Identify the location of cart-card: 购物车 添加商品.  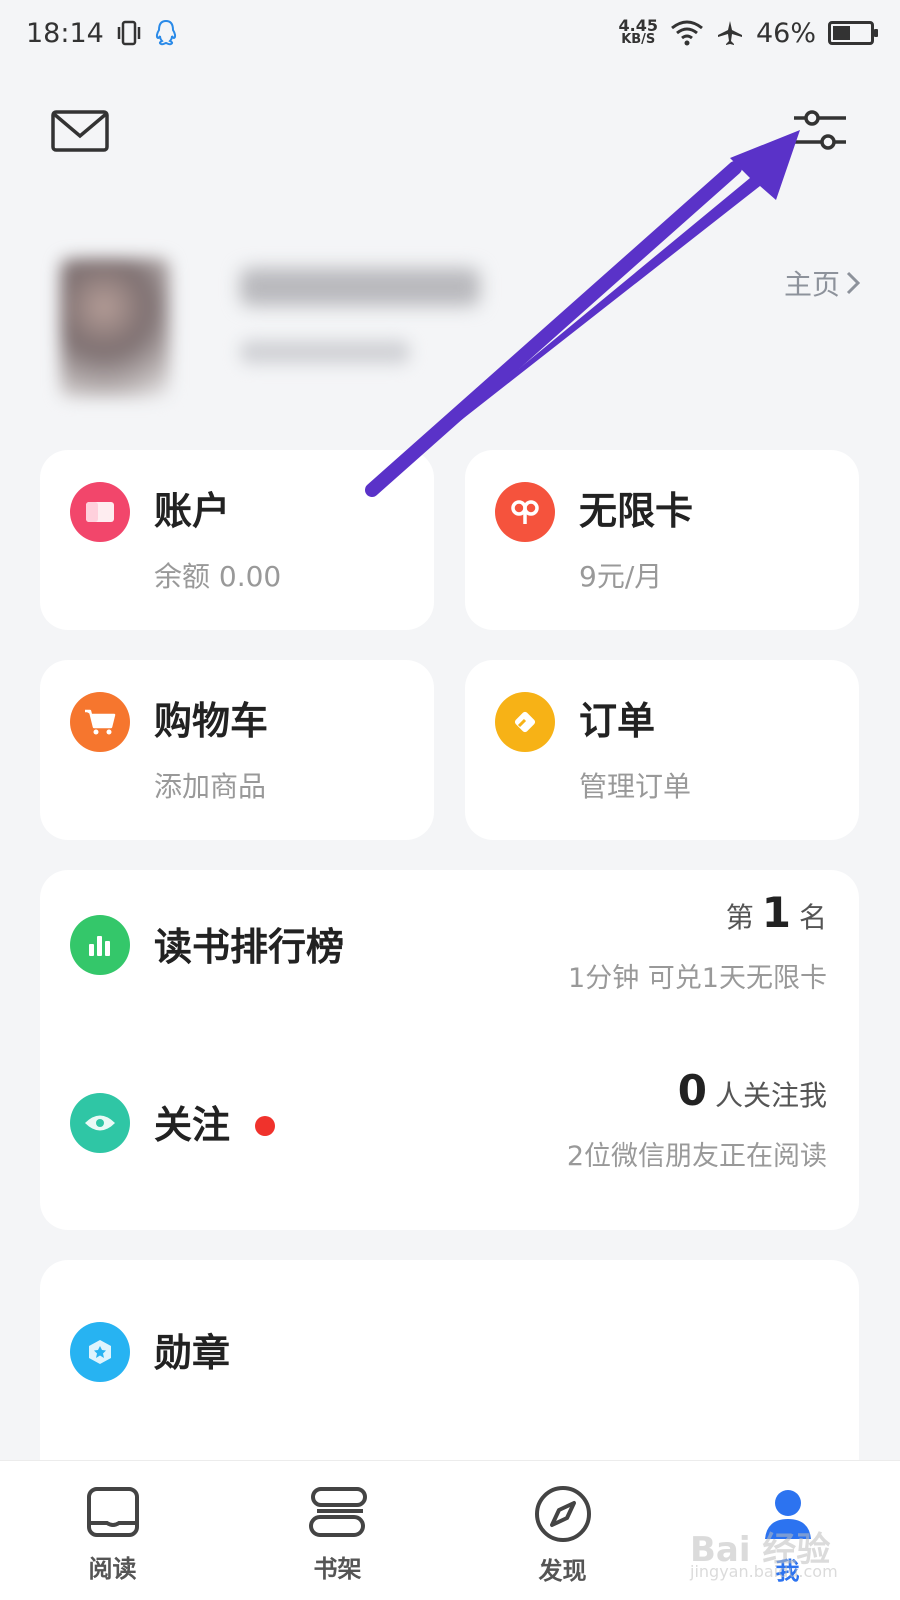
(237, 750).